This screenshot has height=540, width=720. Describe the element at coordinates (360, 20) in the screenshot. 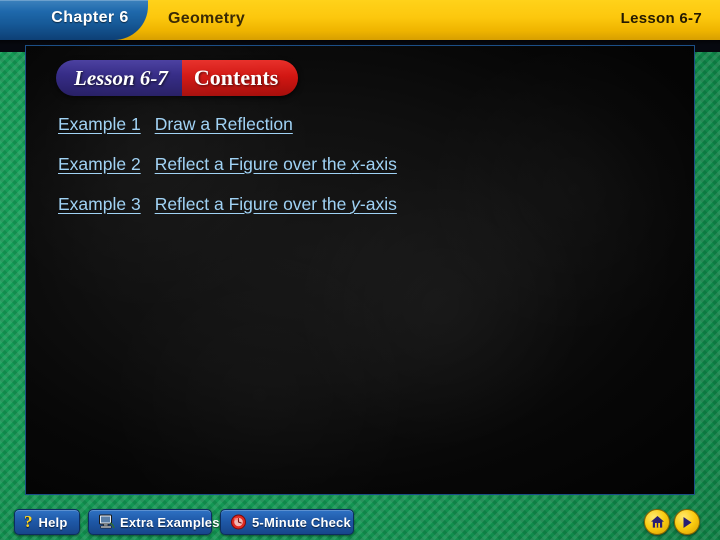

I see `header-bar: Chapter 6 Geometry Lesson 6-7` at that location.